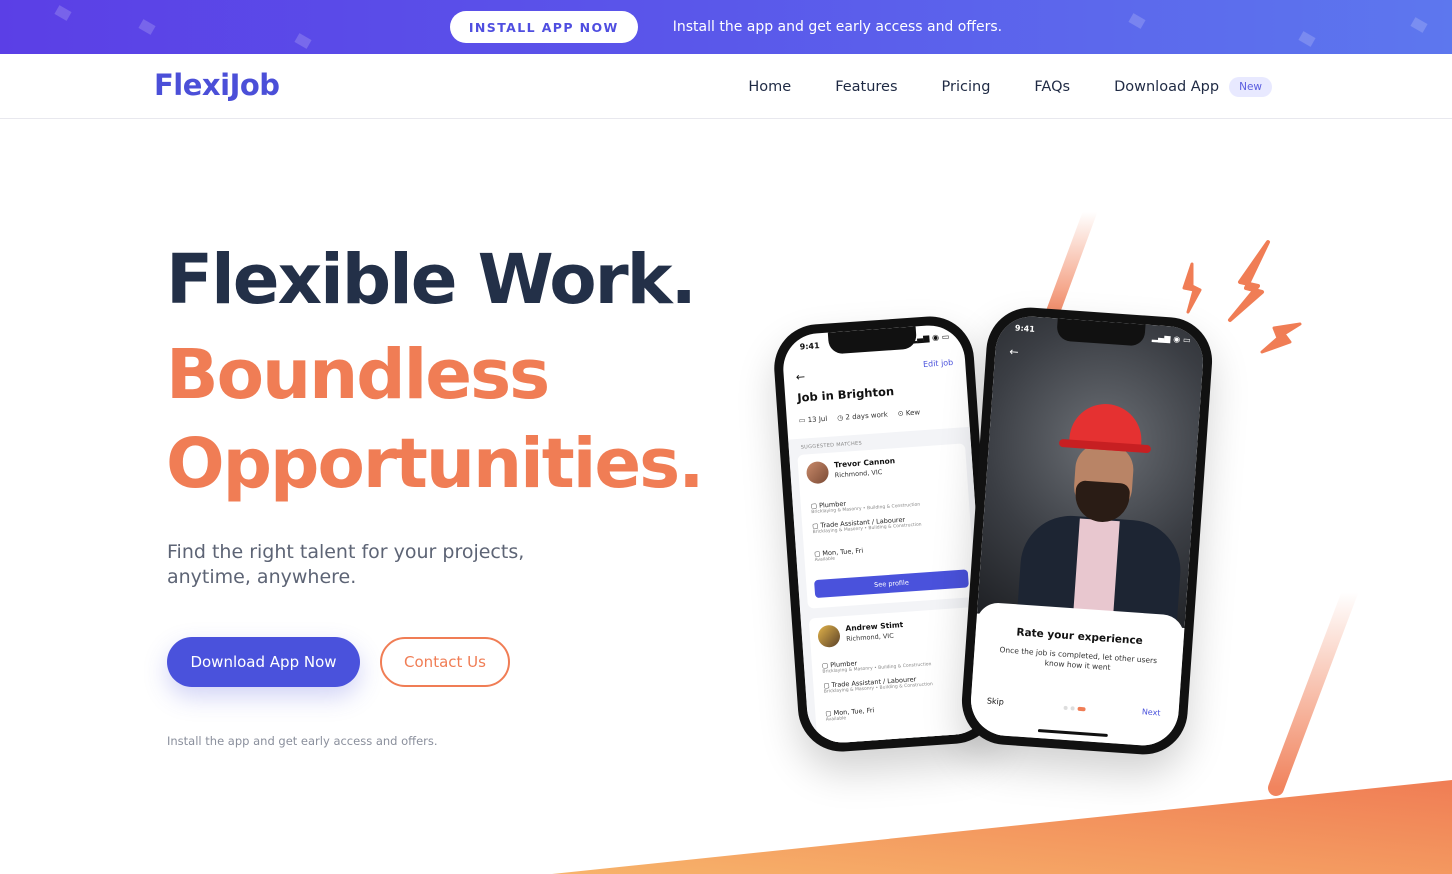 This screenshot has height=874, width=1452. I want to click on skip-button: Skip, so click(996, 701).